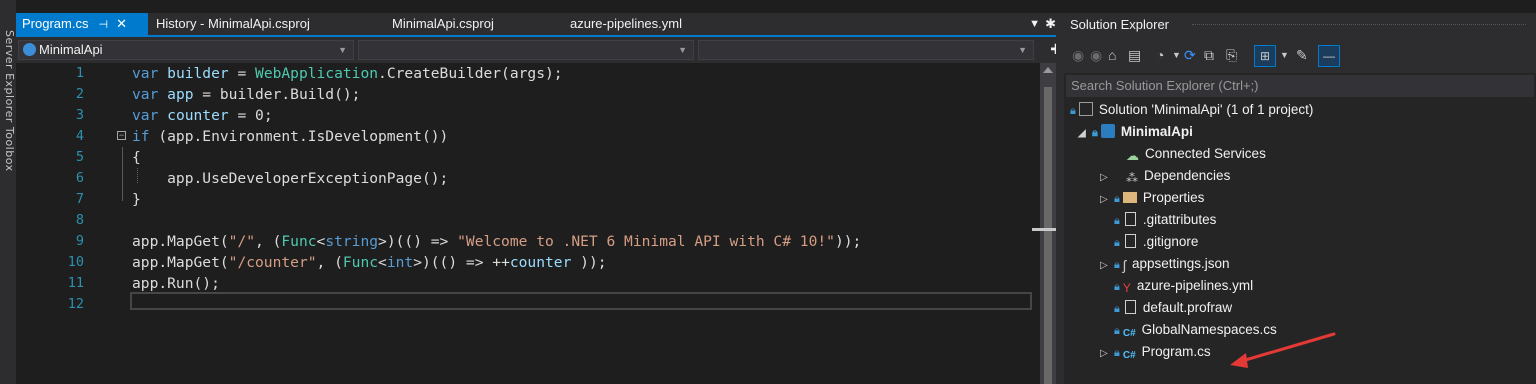  I want to click on tab-program-cs: Program.cs ⊣ ✕, so click(82, 24).